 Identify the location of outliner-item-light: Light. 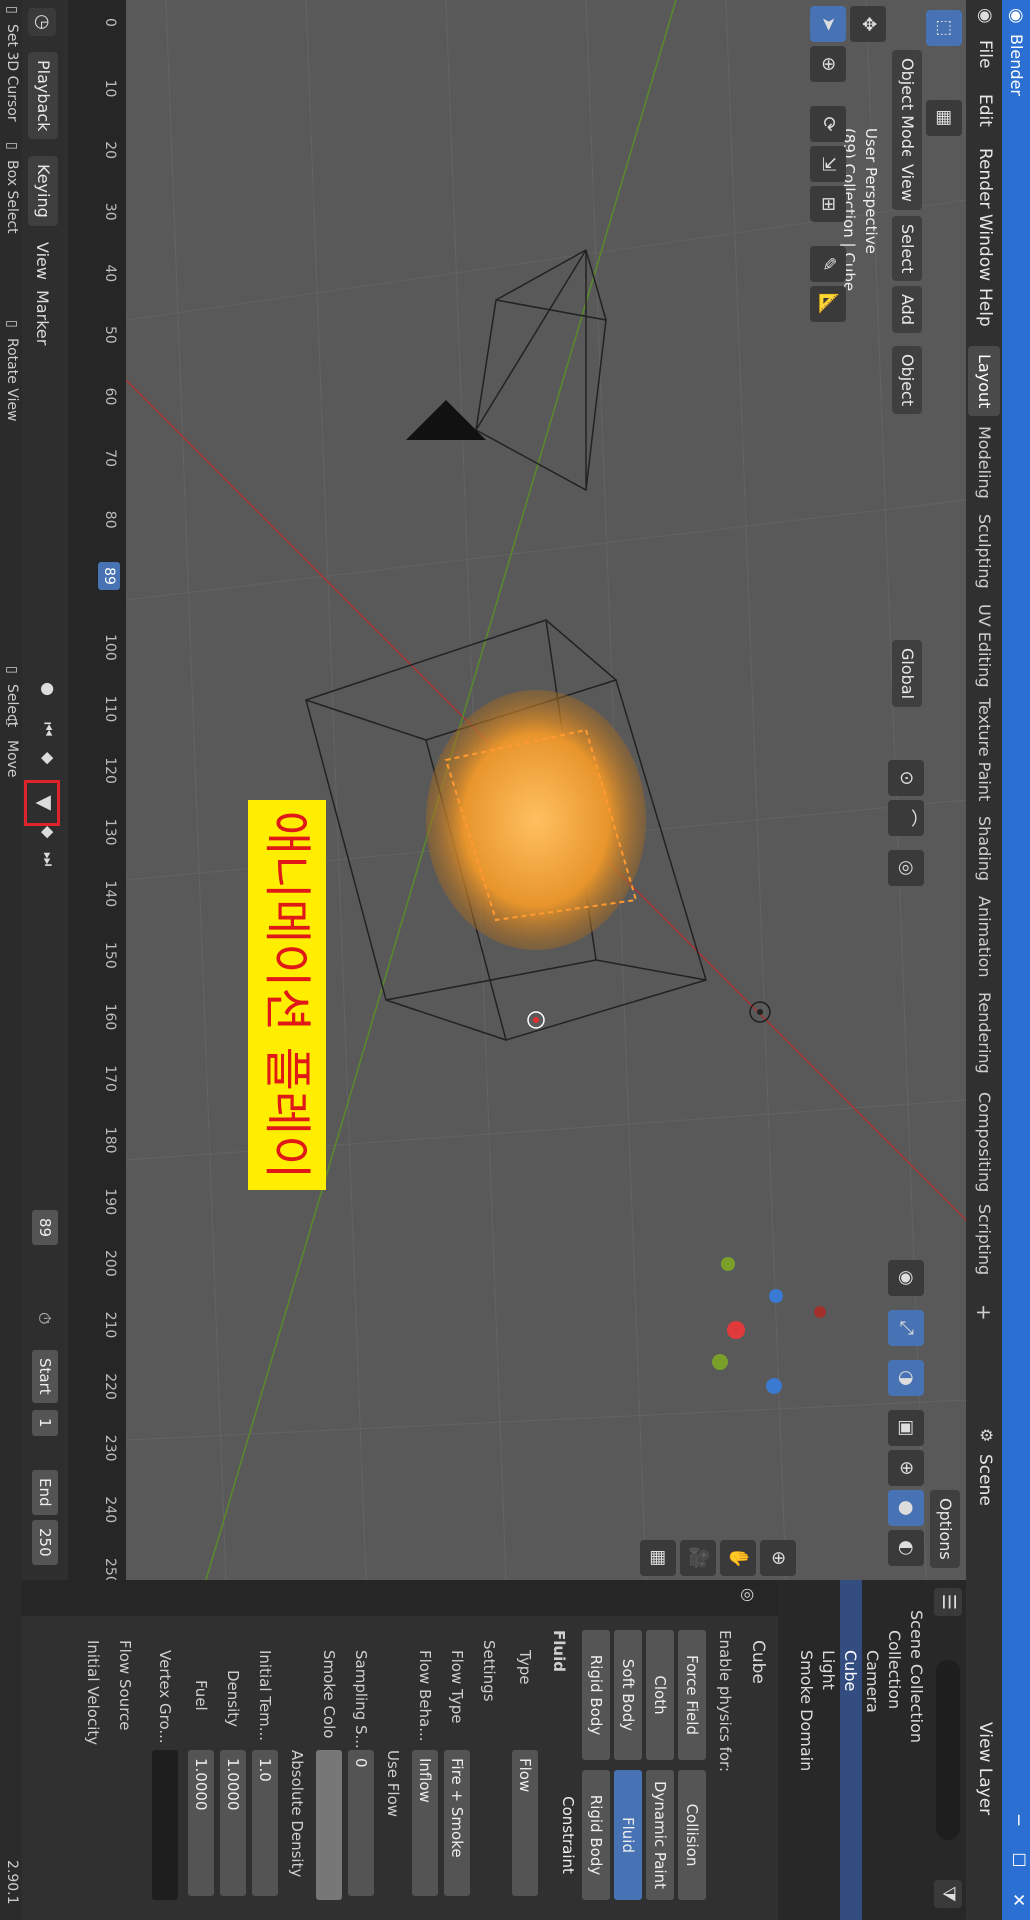
(828, 1670).